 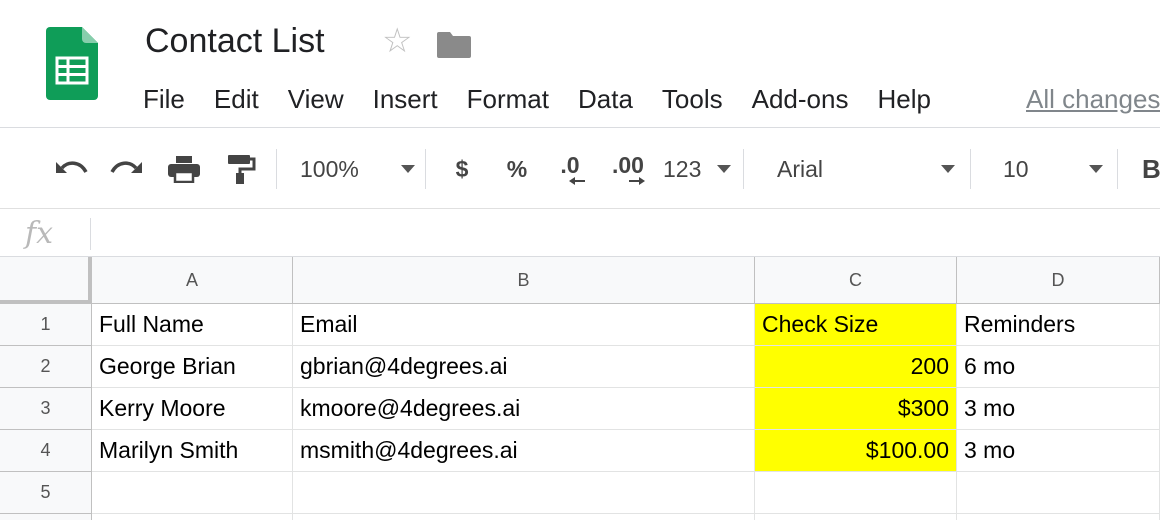 What do you see at coordinates (524, 409) in the screenshot?
I see `cell-b3: kmoore@4degrees.ai` at bounding box center [524, 409].